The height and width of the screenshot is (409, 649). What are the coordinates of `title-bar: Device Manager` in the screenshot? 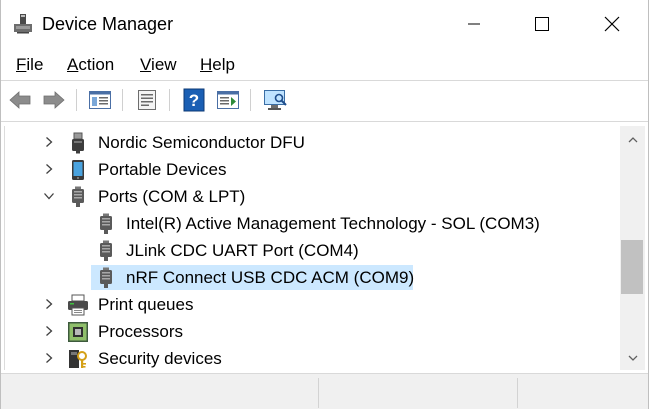 It's located at (324, 24).